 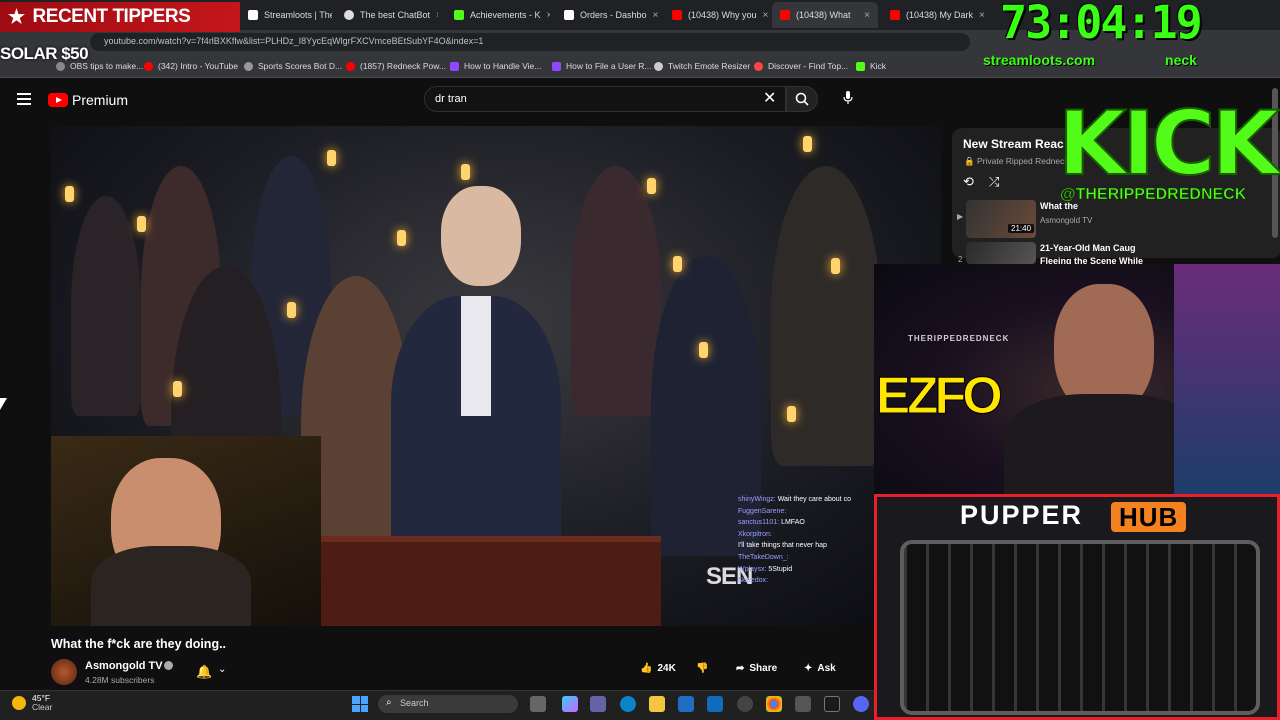 I want to click on weather-widget: 45°F Clear, so click(x=32, y=703).